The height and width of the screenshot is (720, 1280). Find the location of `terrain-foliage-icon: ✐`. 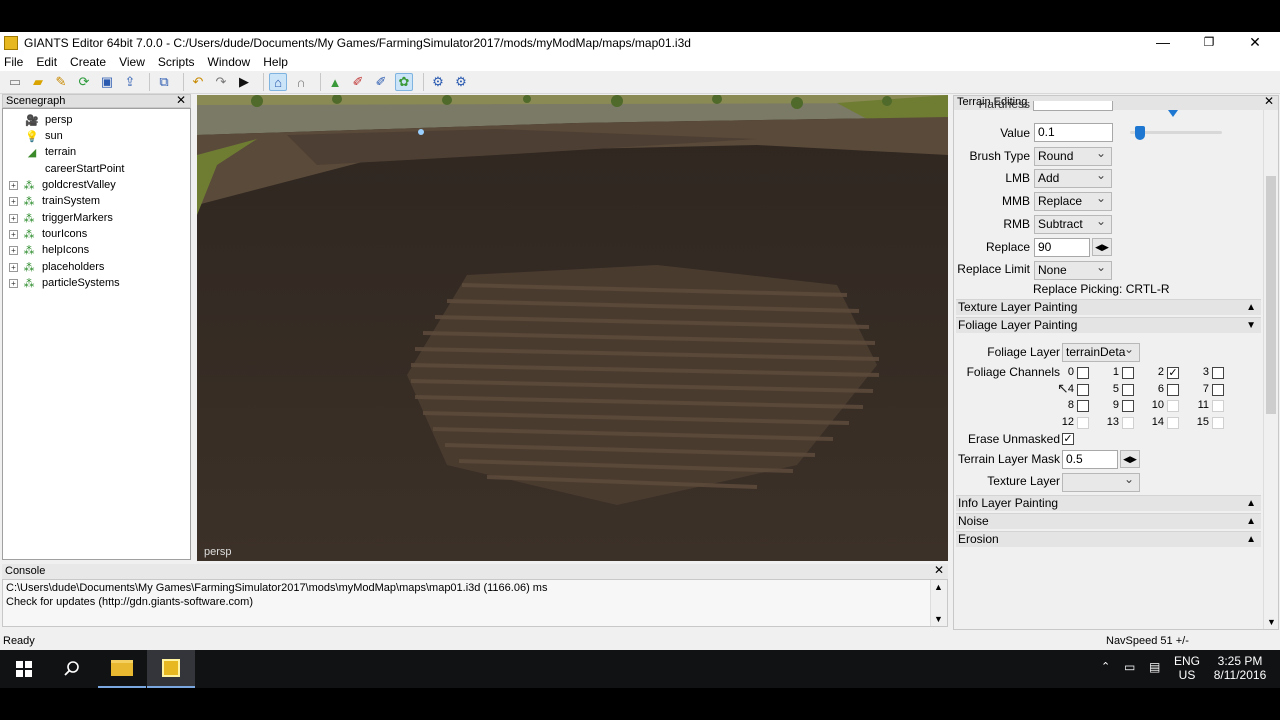

terrain-foliage-icon: ✐ is located at coordinates (381, 82).